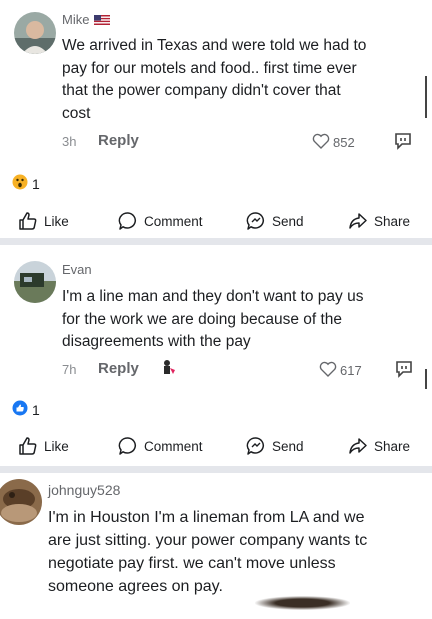 The image size is (432, 619). What do you see at coordinates (69, 141) in the screenshot?
I see `comment-timestamp: 3h` at bounding box center [69, 141].